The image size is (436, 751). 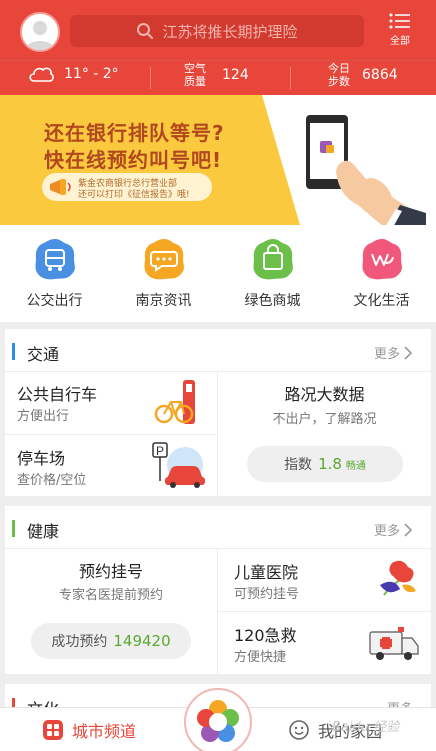 I want to click on count-label: 成功预约, so click(x=79, y=642).